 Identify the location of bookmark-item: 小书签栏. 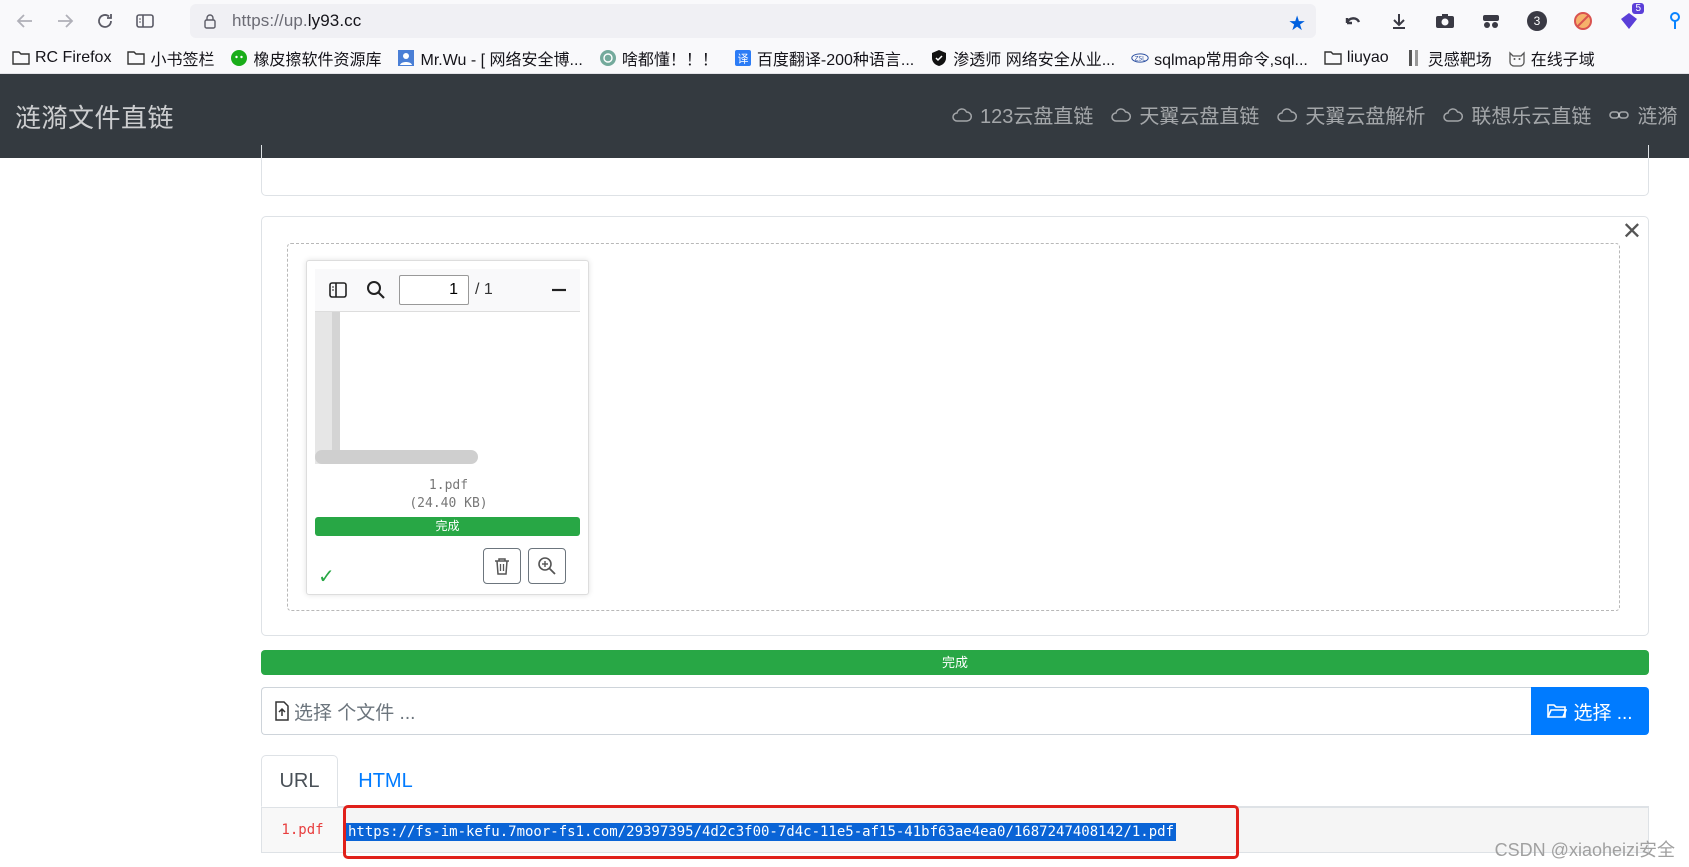
(170, 58).